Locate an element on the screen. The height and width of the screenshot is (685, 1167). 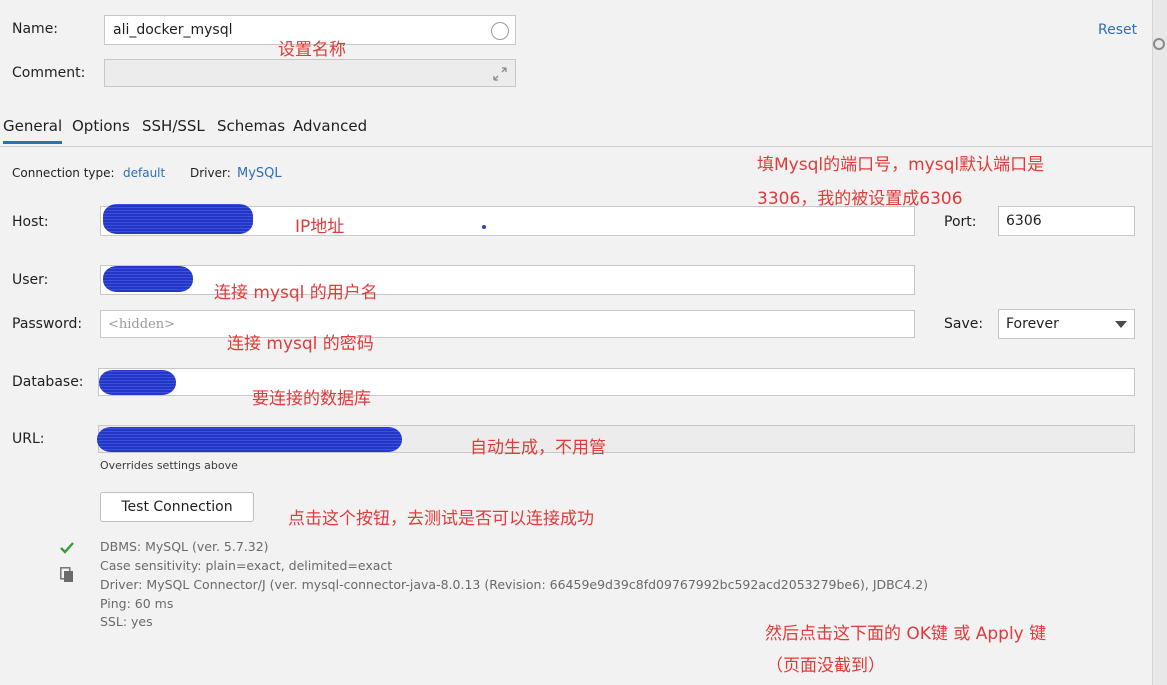
tab-ssh-ssl: SSH/SSL is located at coordinates (173, 129).